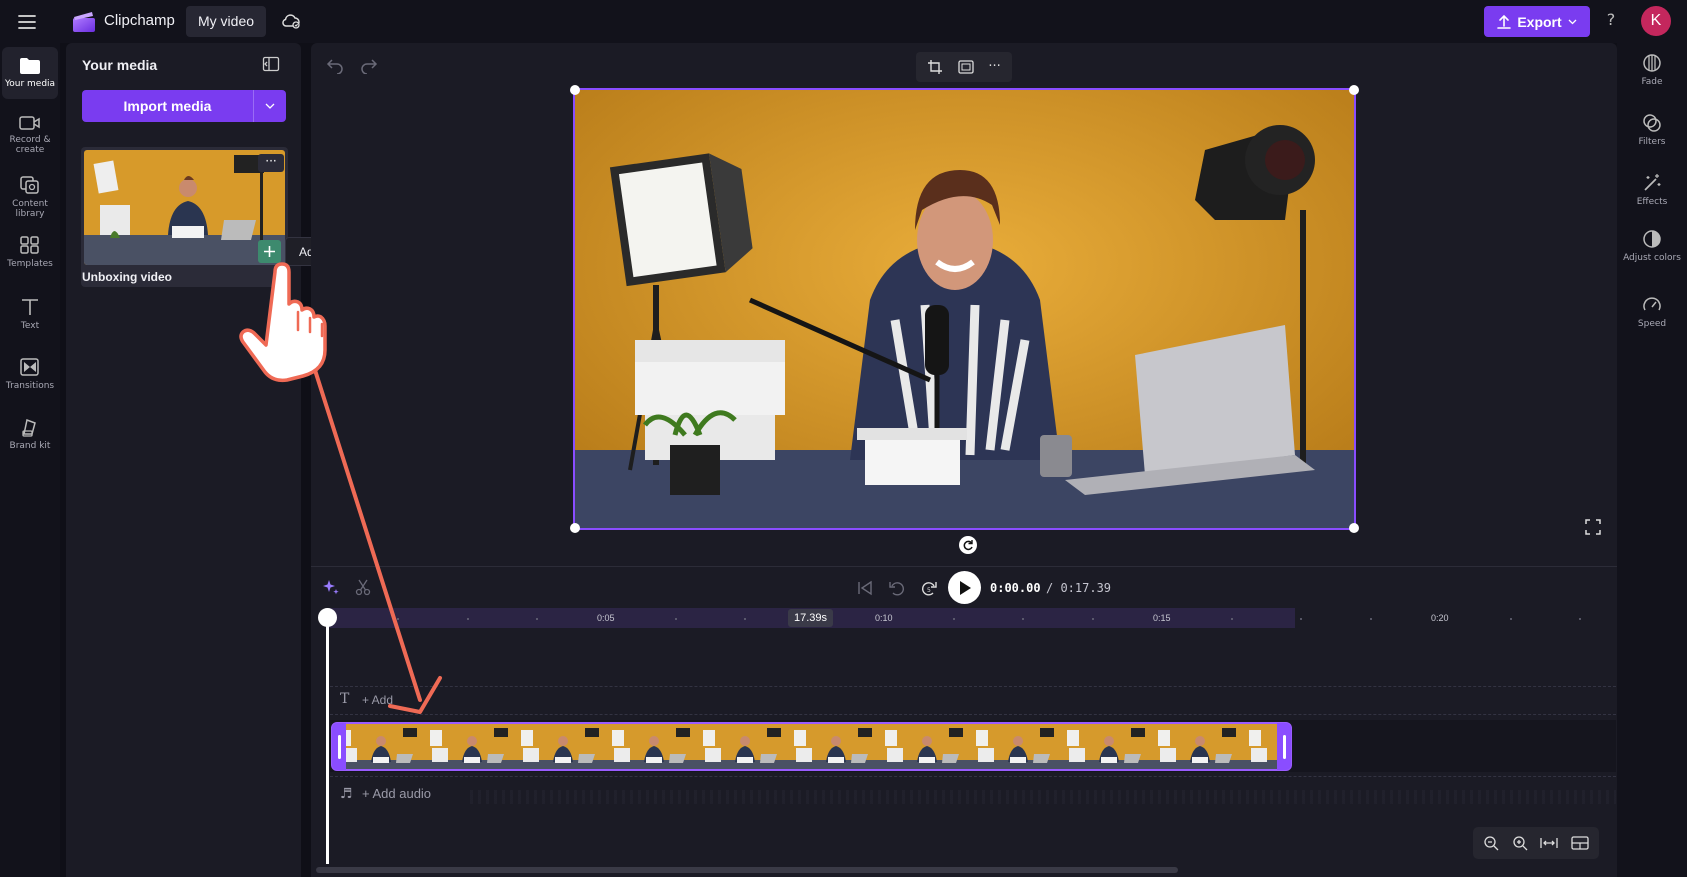 The width and height of the screenshot is (1687, 877). Describe the element at coordinates (30, 84) in the screenshot. I see `rail-label: Your media` at that location.